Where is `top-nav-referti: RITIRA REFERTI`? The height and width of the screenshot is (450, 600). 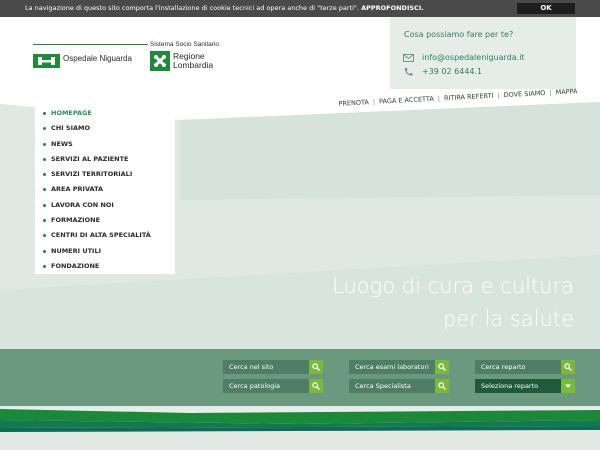 top-nav-referti: RITIRA REFERTI is located at coordinates (469, 97).